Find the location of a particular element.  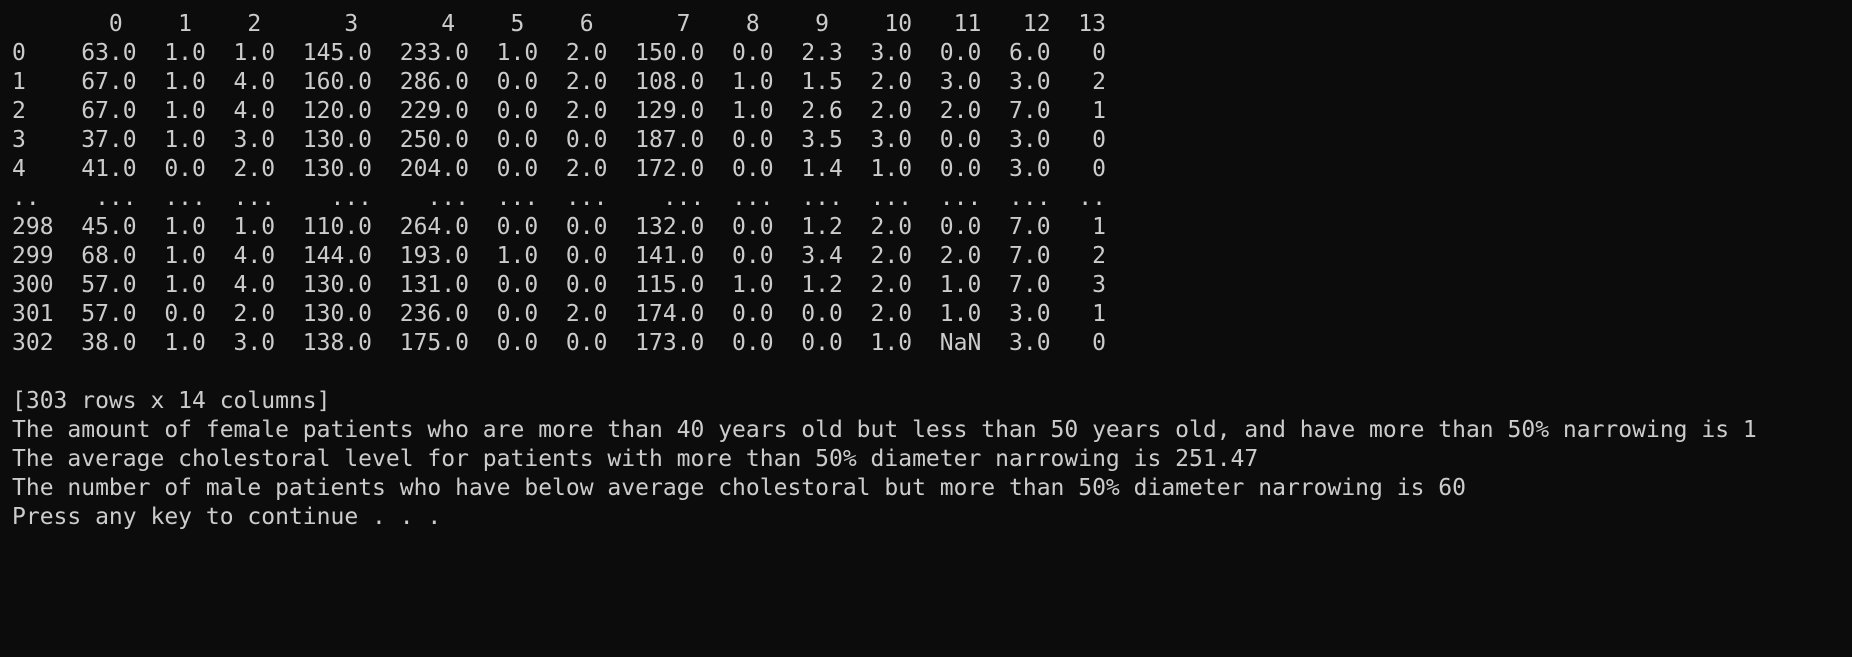

press-any-key-prompt: Press any key to continue . . . is located at coordinates (227, 517).